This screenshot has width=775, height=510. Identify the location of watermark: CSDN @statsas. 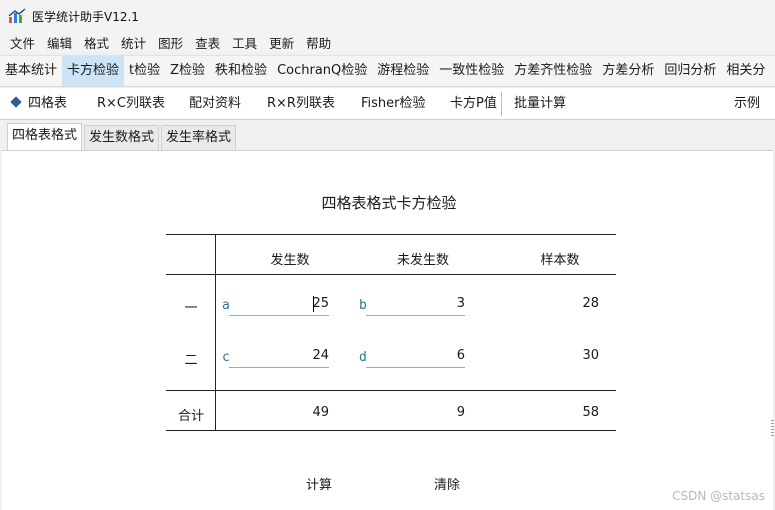
(718, 496).